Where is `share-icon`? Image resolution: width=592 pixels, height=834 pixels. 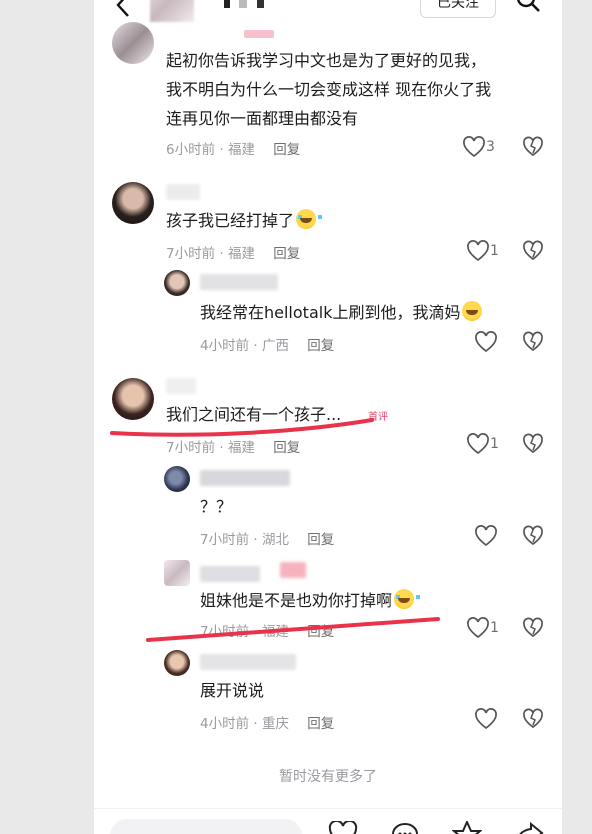
share-icon is located at coordinates (529, 827).